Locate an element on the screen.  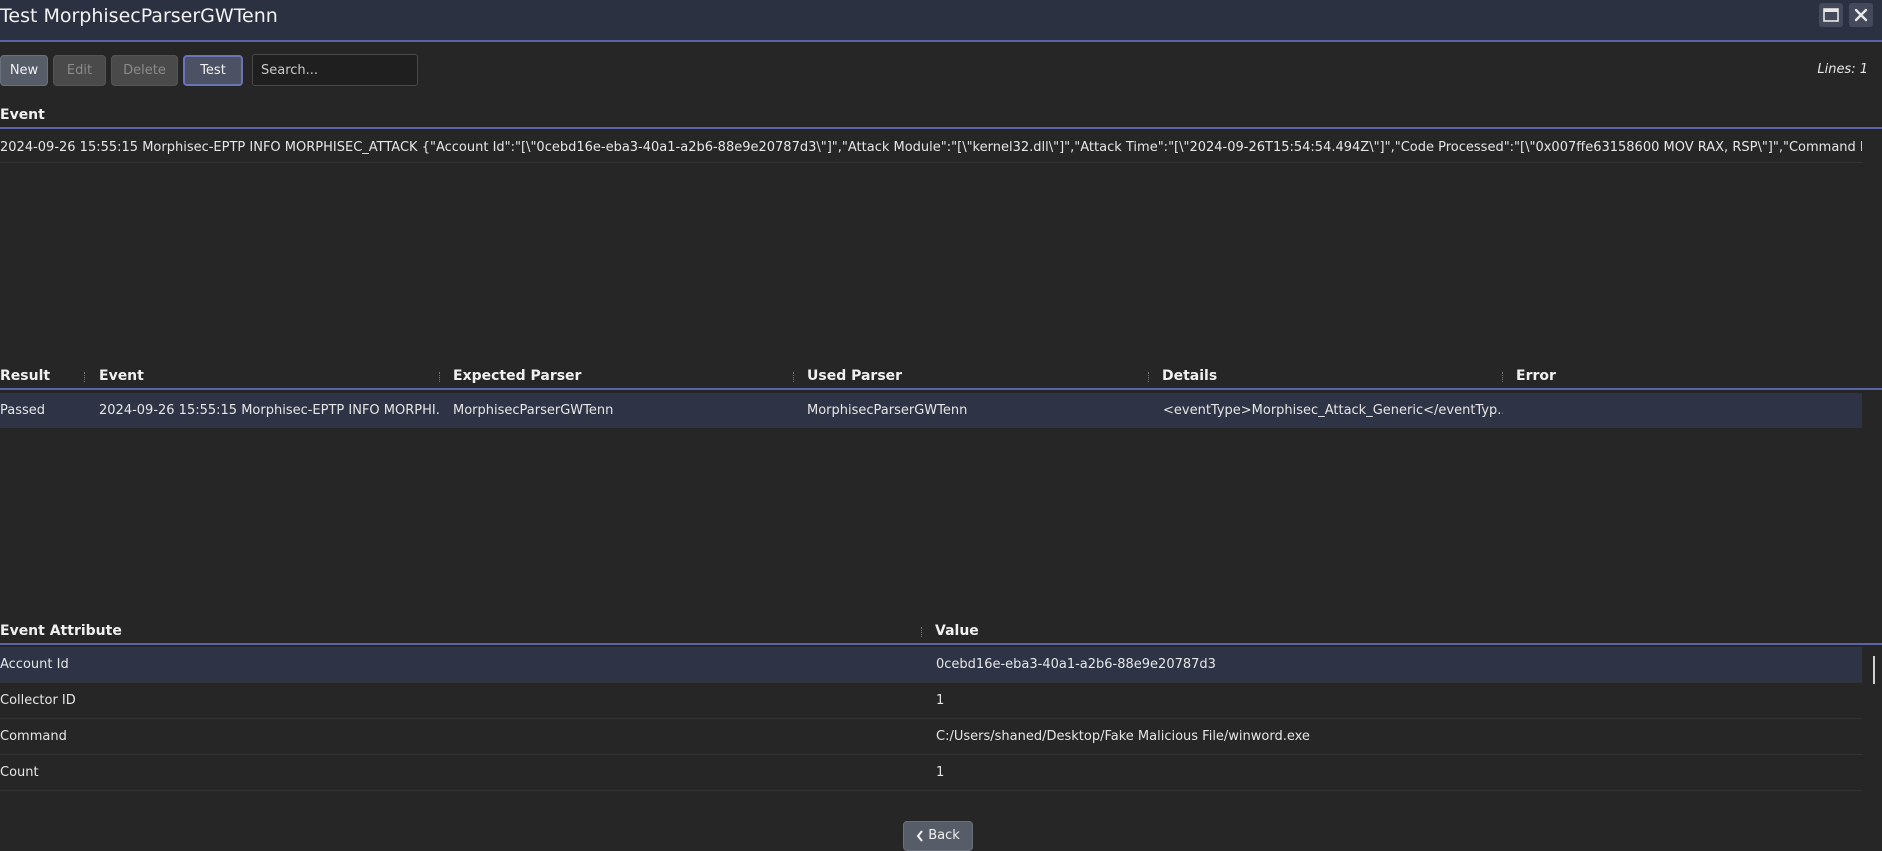
attribute-name-cell: Account Id is located at coordinates (34, 664).